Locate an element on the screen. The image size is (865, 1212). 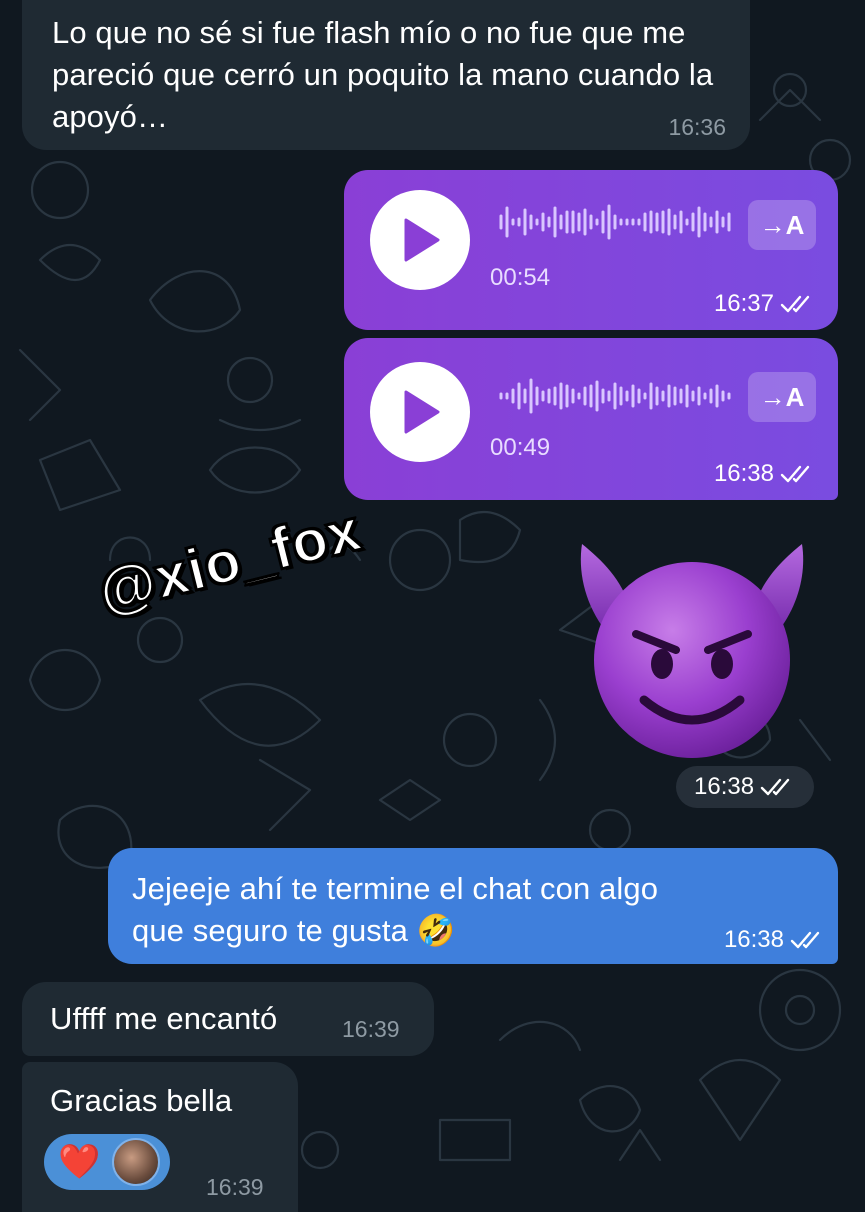
reaction-pill: ❤️ is located at coordinates (107, 1162).